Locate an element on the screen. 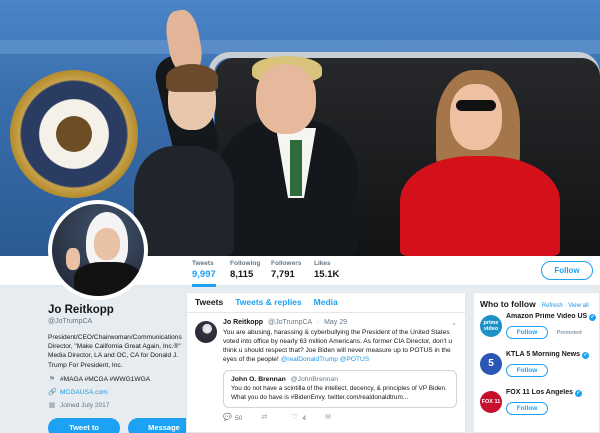 The height and width of the screenshot is (433, 600). tweet-author-name: Jo Reitkopp is located at coordinates (243, 322).